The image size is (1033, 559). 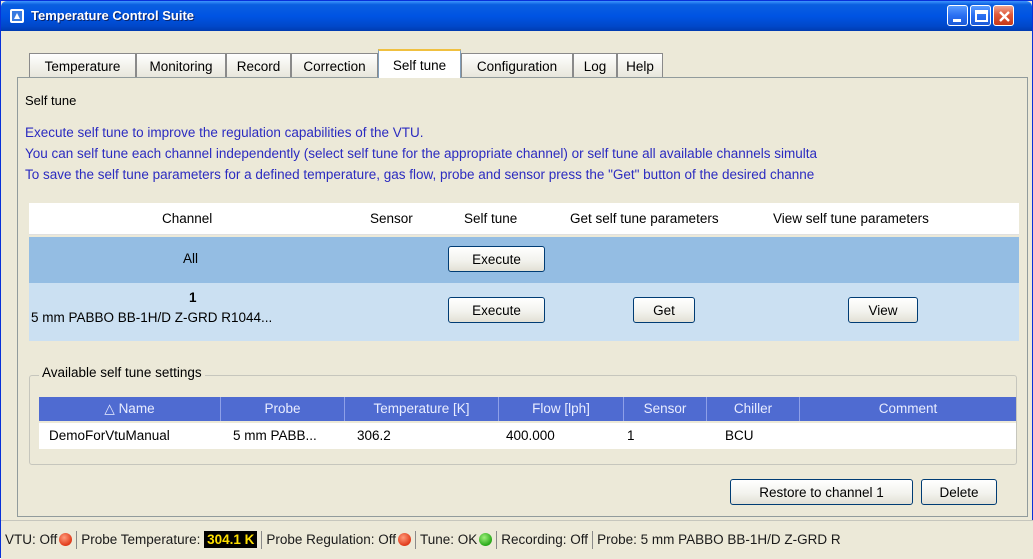 I want to click on execute-channel-1-button: Execute, so click(x=496, y=310).